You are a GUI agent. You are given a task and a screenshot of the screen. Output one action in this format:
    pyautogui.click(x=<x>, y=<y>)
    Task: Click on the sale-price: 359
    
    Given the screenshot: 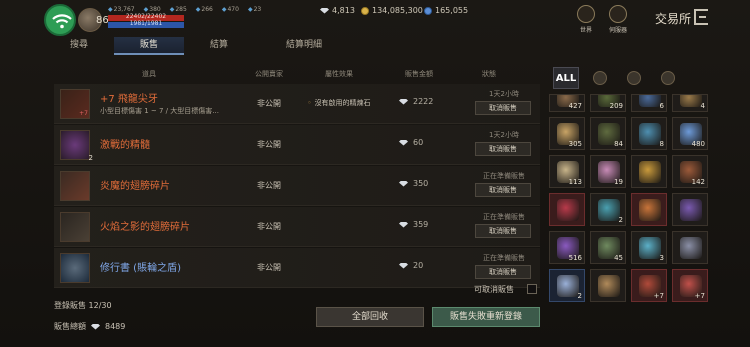 What is the action you would take?
    pyautogui.click(x=413, y=224)
    